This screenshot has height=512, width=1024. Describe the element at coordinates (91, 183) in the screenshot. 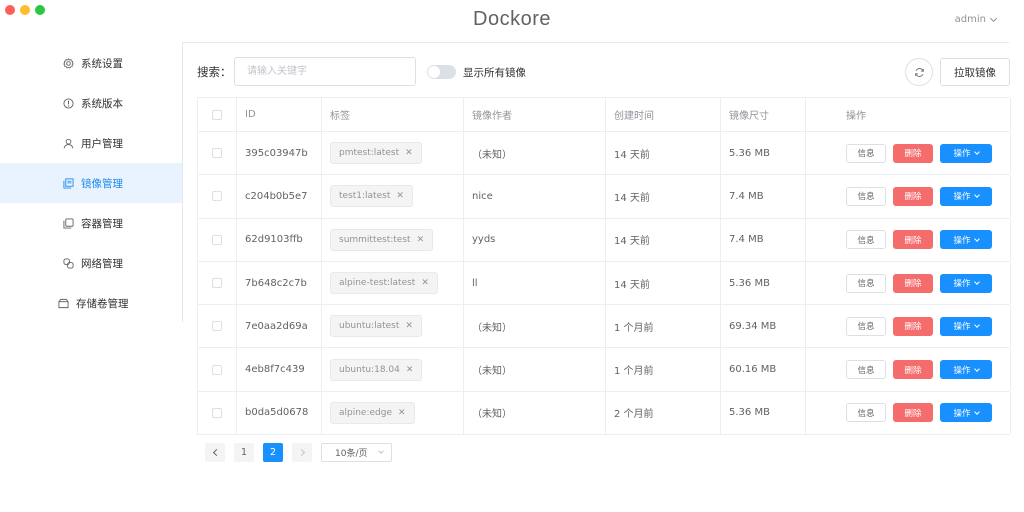

I see `sidebar-item-image-management: 镜像管理` at that location.